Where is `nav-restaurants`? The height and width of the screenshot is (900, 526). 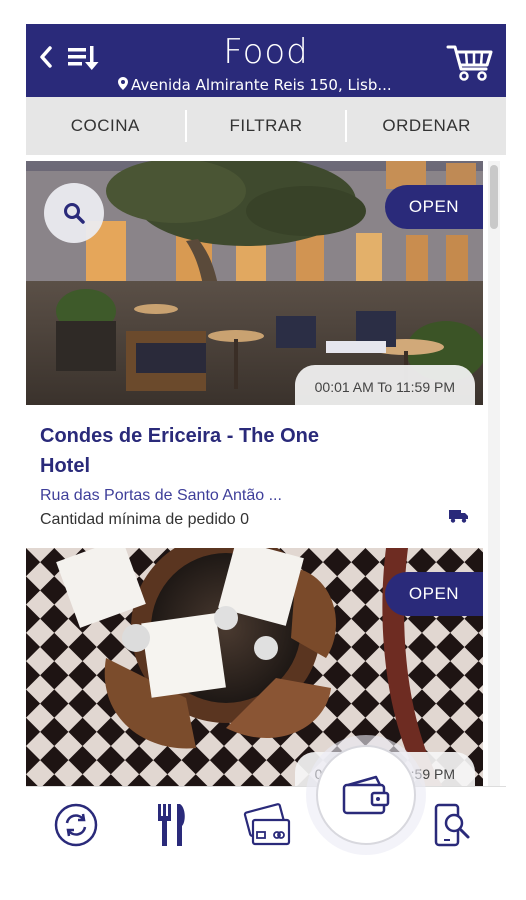 nav-restaurants is located at coordinates (172, 825).